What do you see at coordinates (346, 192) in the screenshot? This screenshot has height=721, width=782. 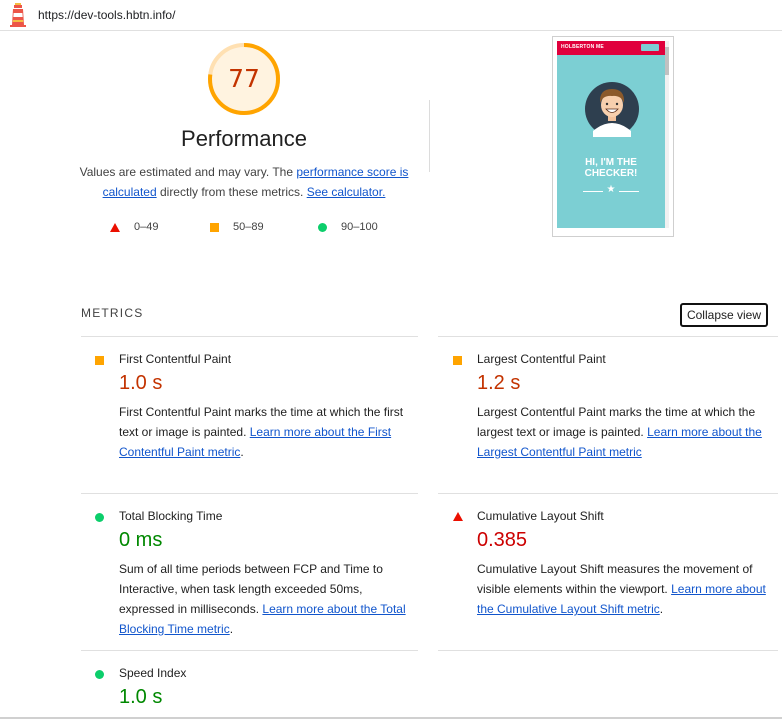 I see `see-calculator-link: See calculator.` at bounding box center [346, 192].